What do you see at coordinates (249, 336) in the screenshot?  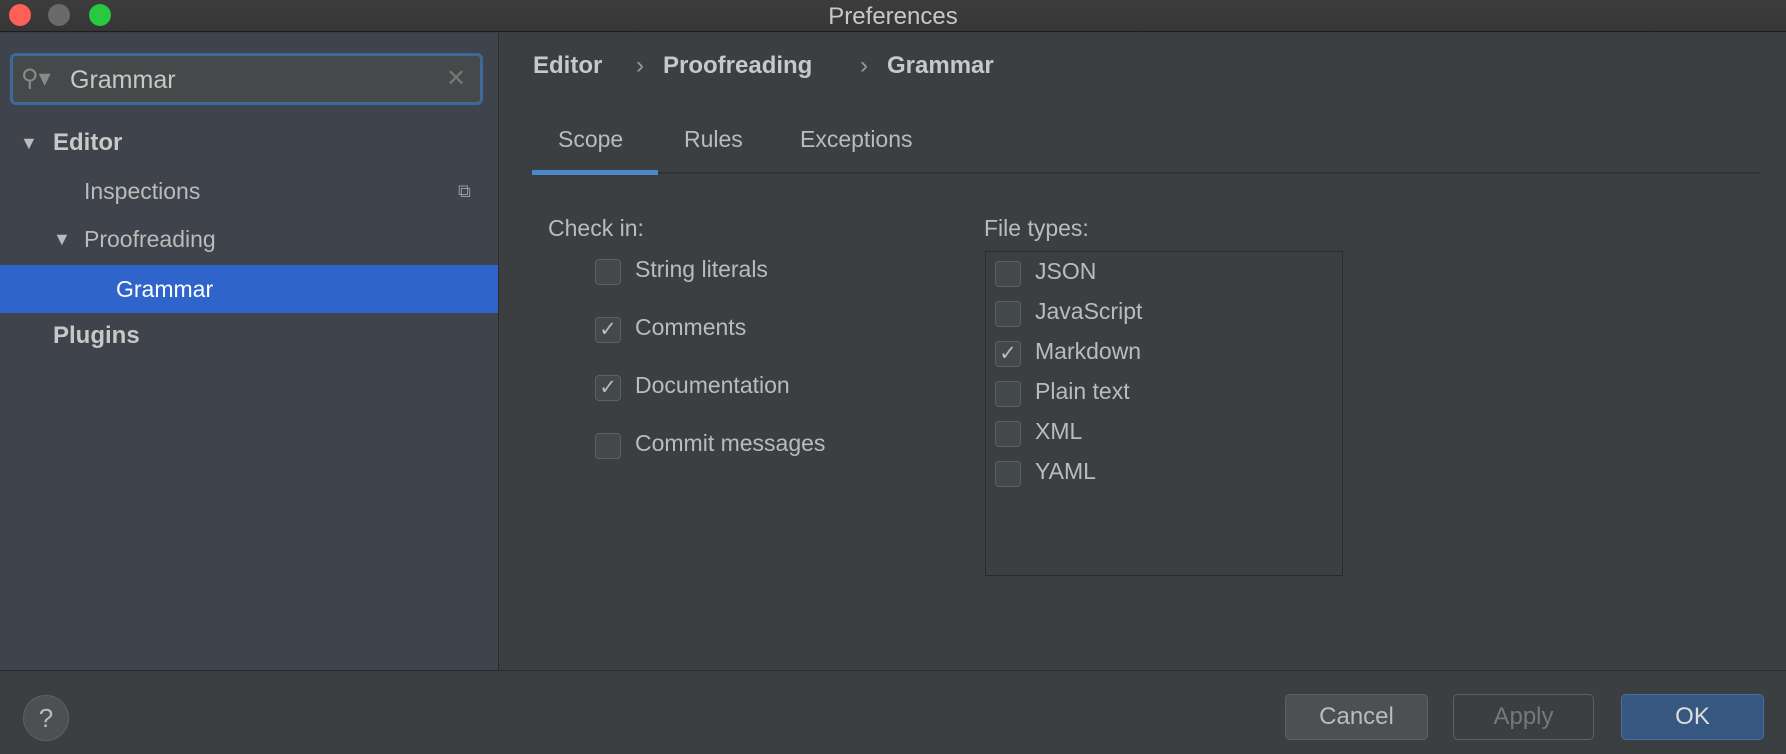 I see `sidebar-item-plugins: Plugins` at bounding box center [249, 336].